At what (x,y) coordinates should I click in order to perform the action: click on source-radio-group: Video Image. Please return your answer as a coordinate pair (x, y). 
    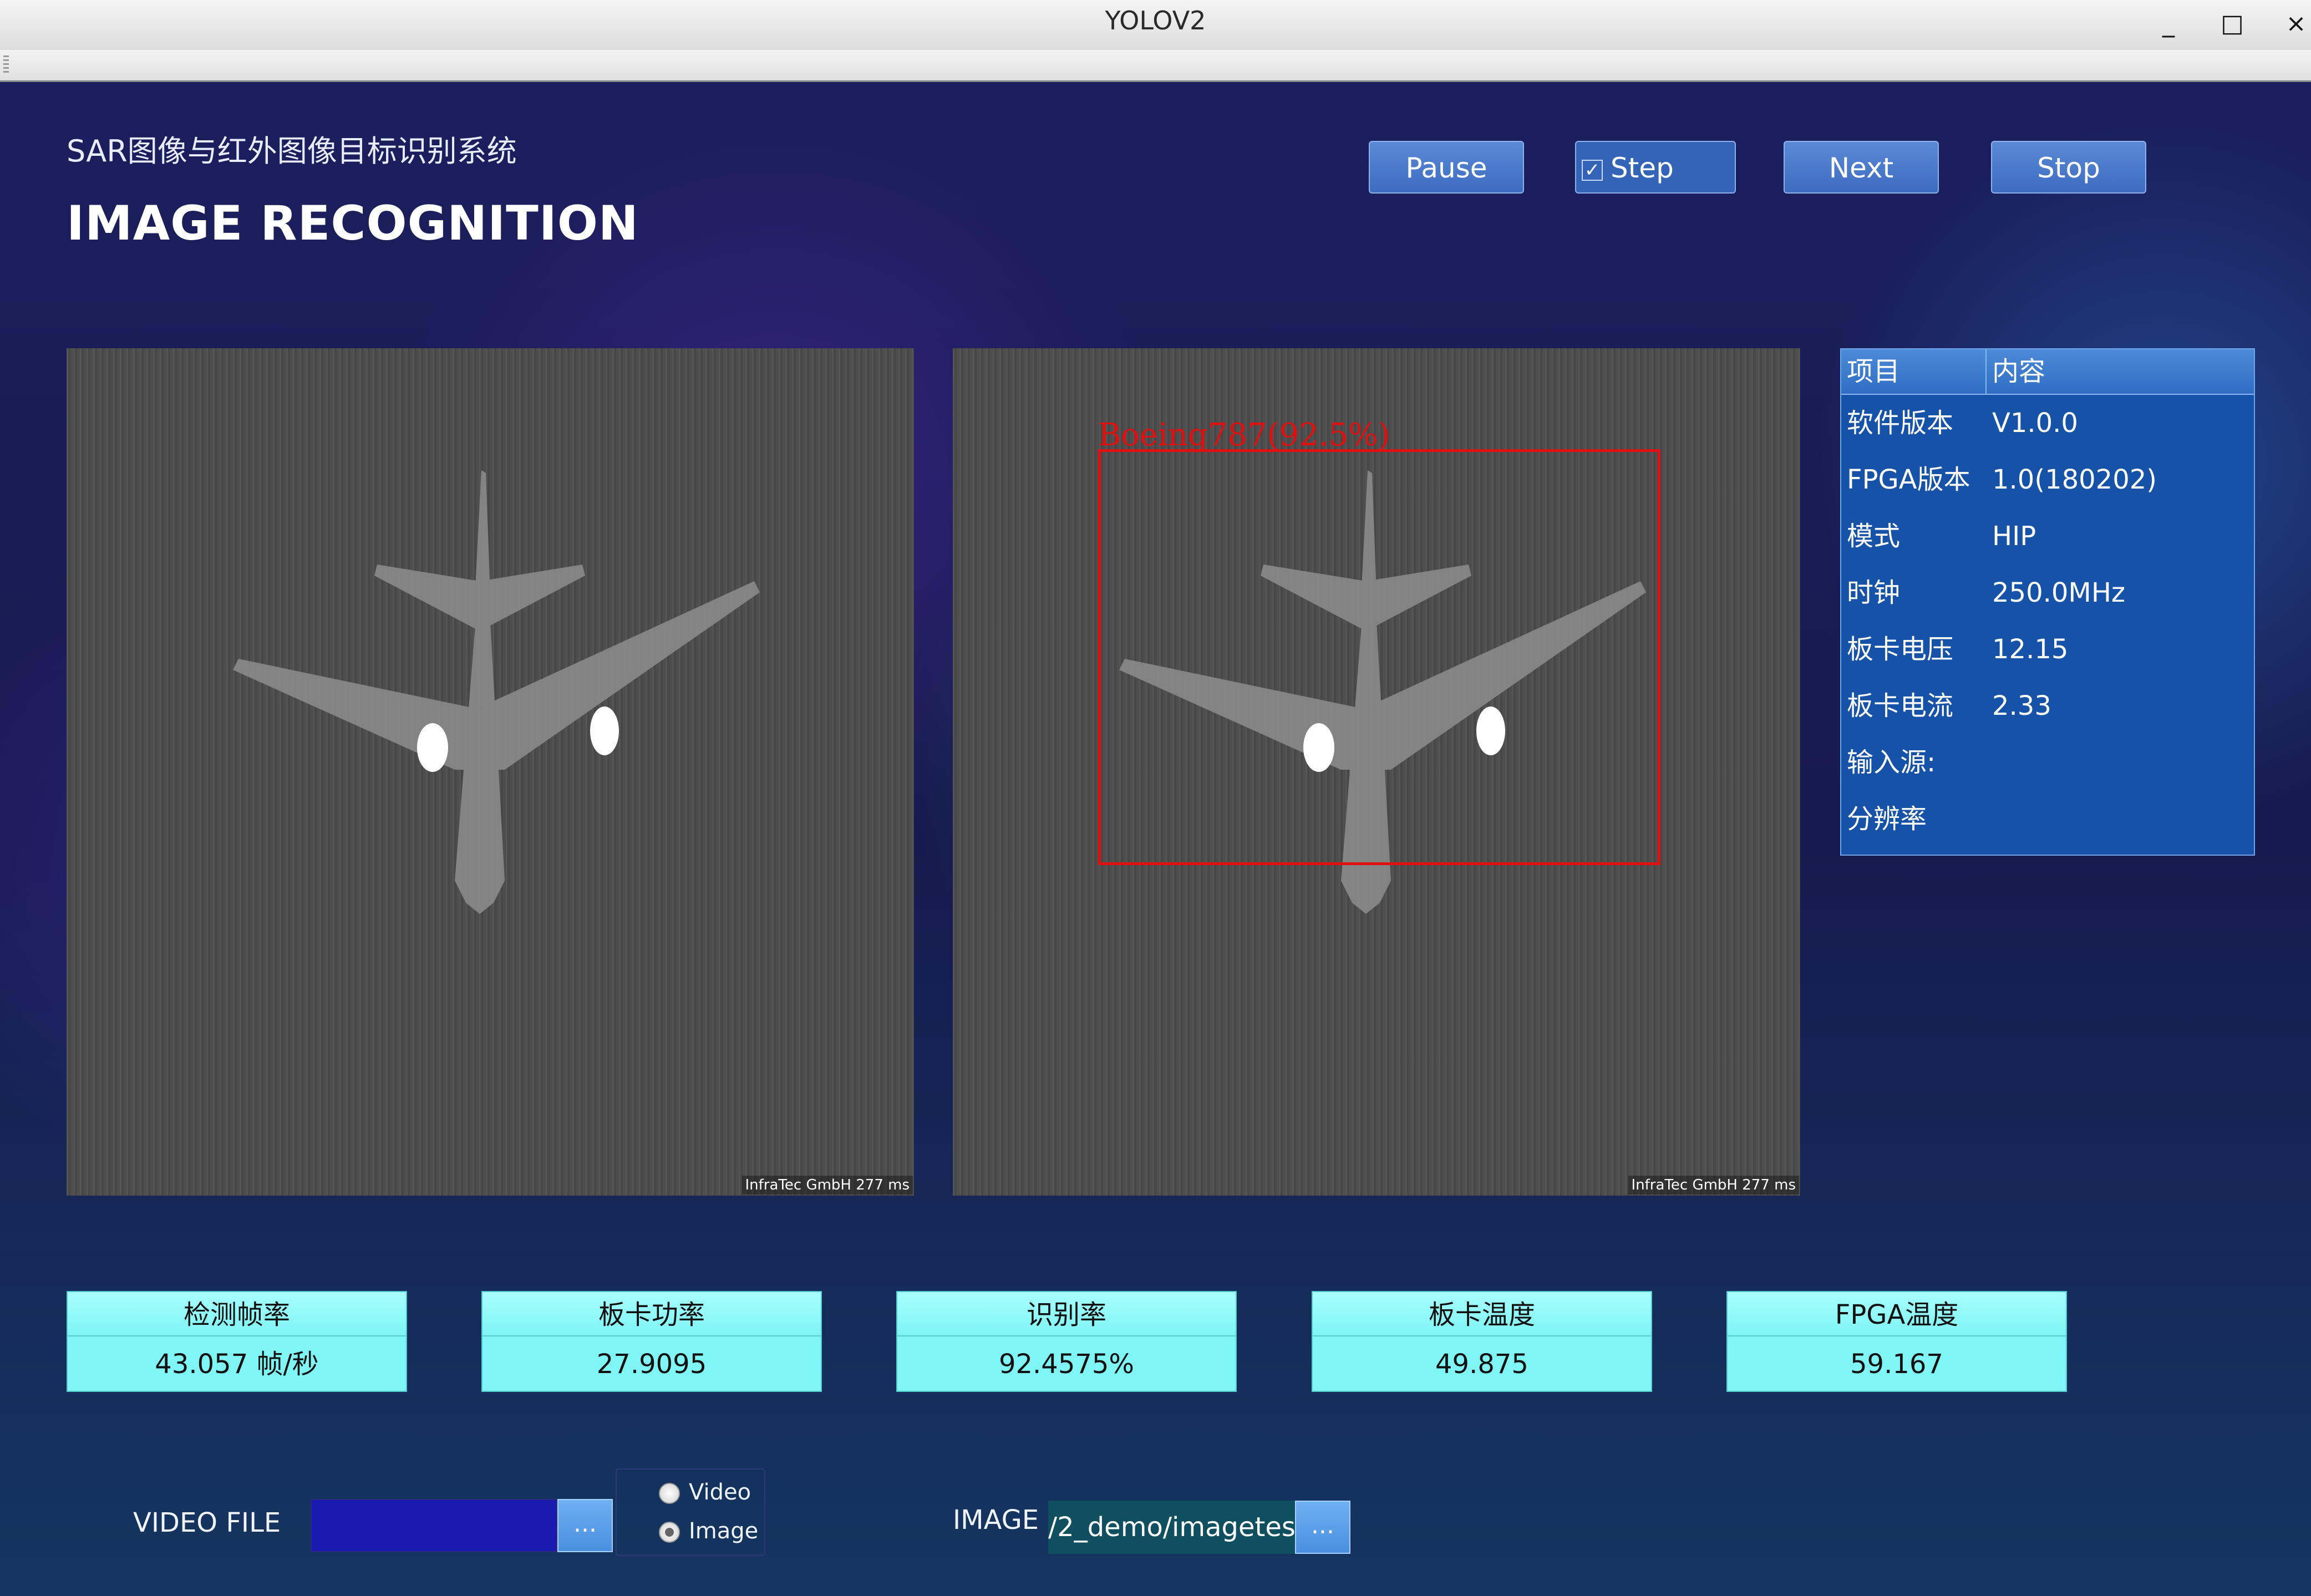
    Looking at the image, I should click on (690, 1512).